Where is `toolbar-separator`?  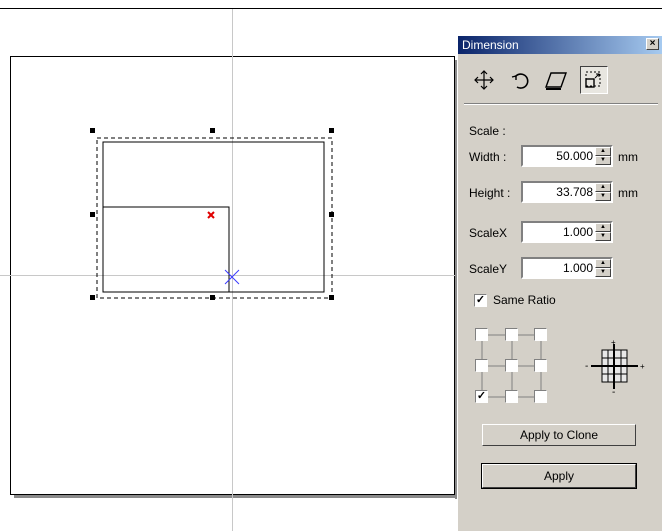
toolbar-separator is located at coordinates (561, 104).